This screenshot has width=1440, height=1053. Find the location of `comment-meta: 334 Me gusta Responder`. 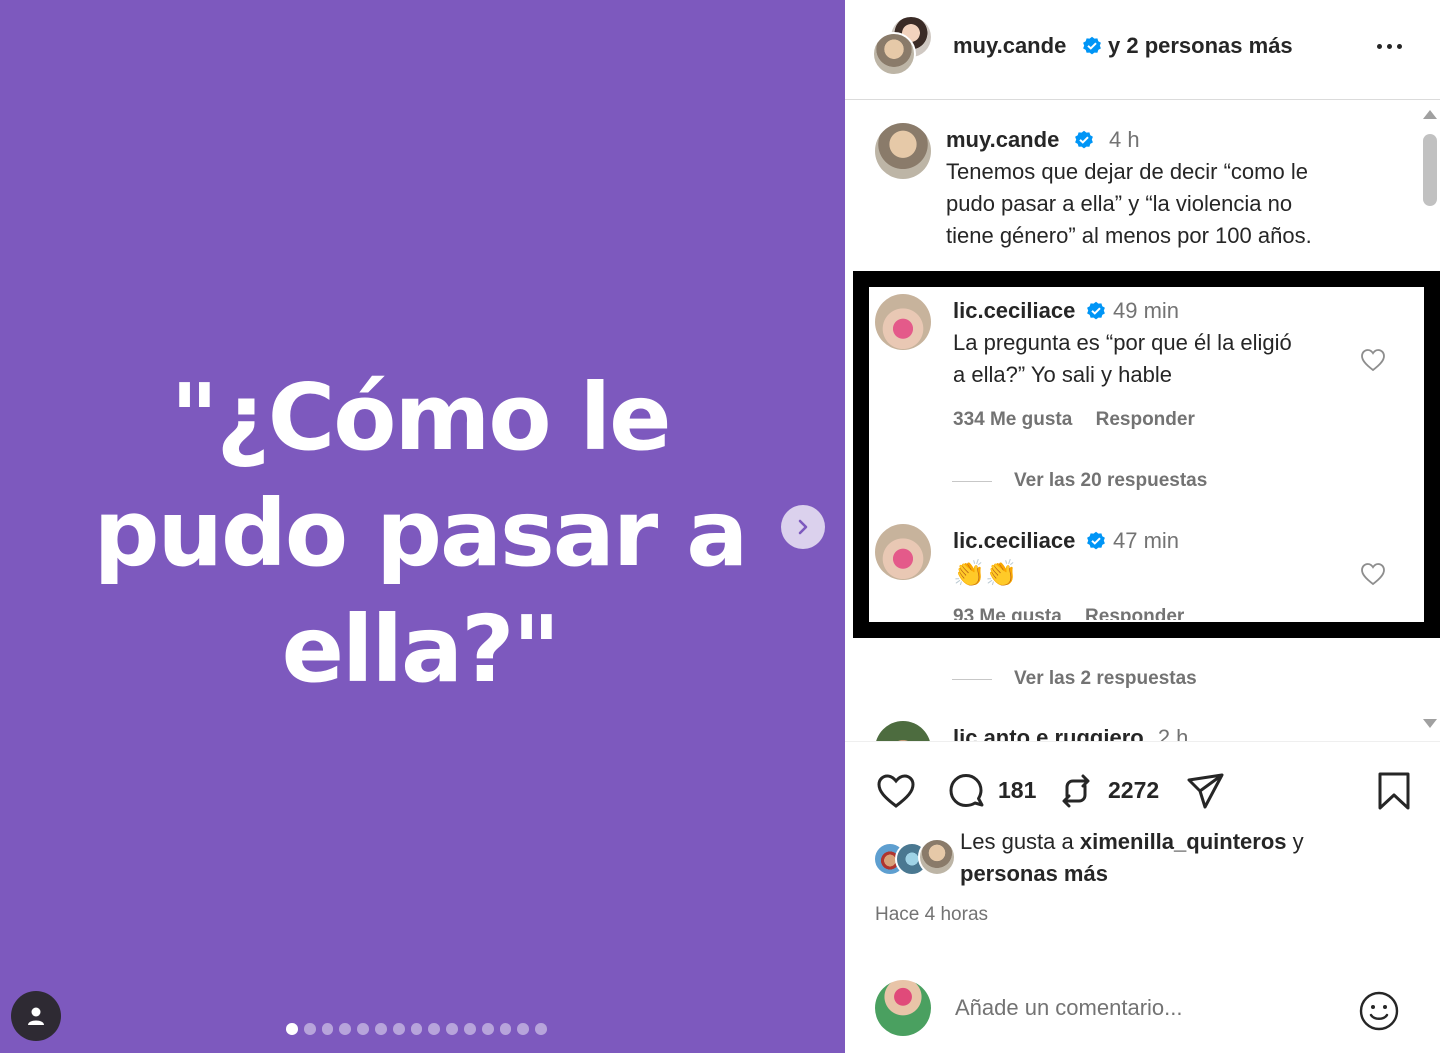

comment-meta: 334 Me gusta Responder is located at coordinates (1074, 420).